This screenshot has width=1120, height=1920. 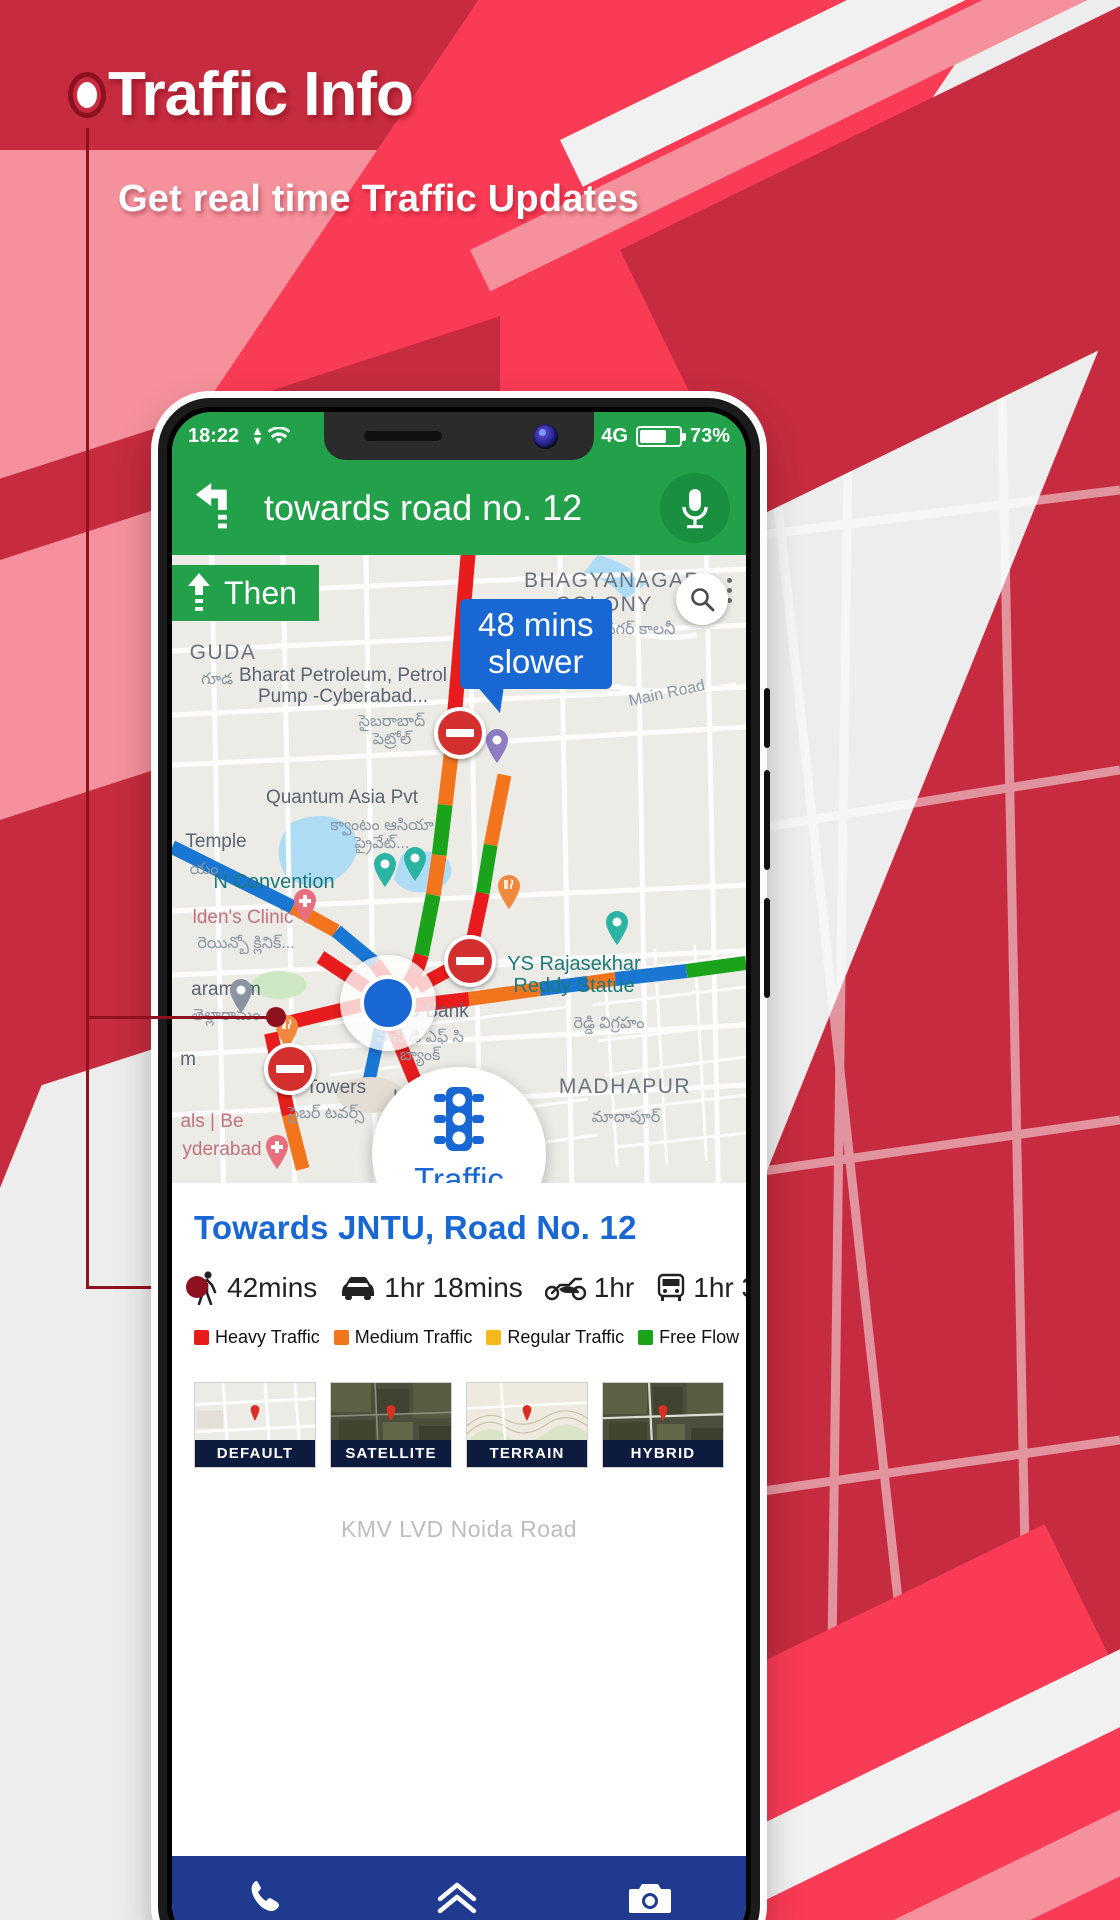 What do you see at coordinates (614, 435) in the screenshot?
I see `network-type-label: 4G` at bounding box center [614, 435].